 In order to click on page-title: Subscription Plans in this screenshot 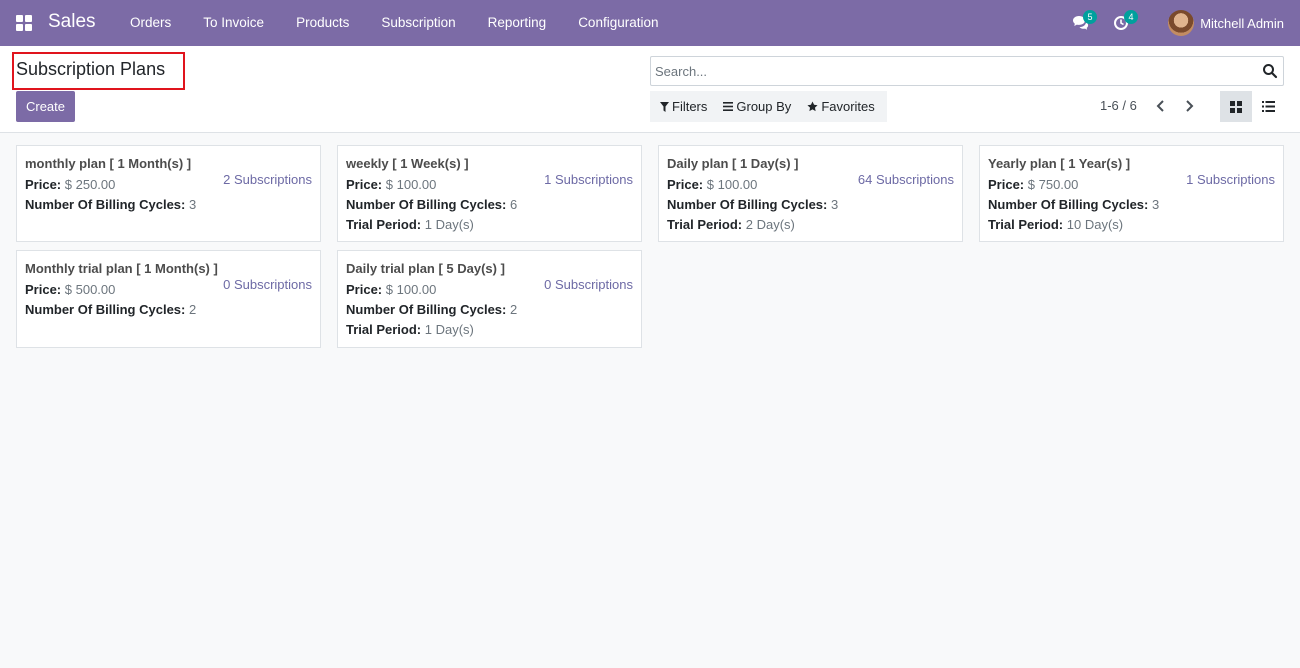, I will do `click(91, 69)`.